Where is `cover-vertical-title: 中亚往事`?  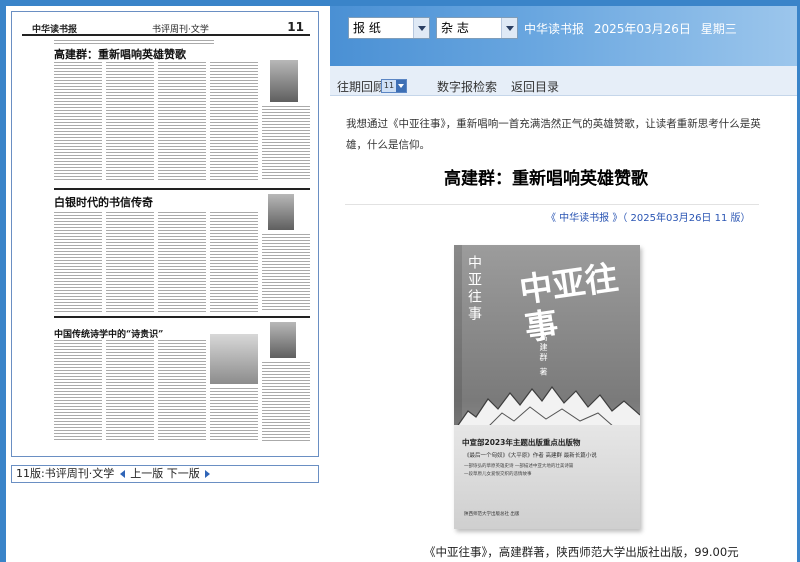
cover-vertical-title: 中亚往事 is located at coordinates (474, 289).